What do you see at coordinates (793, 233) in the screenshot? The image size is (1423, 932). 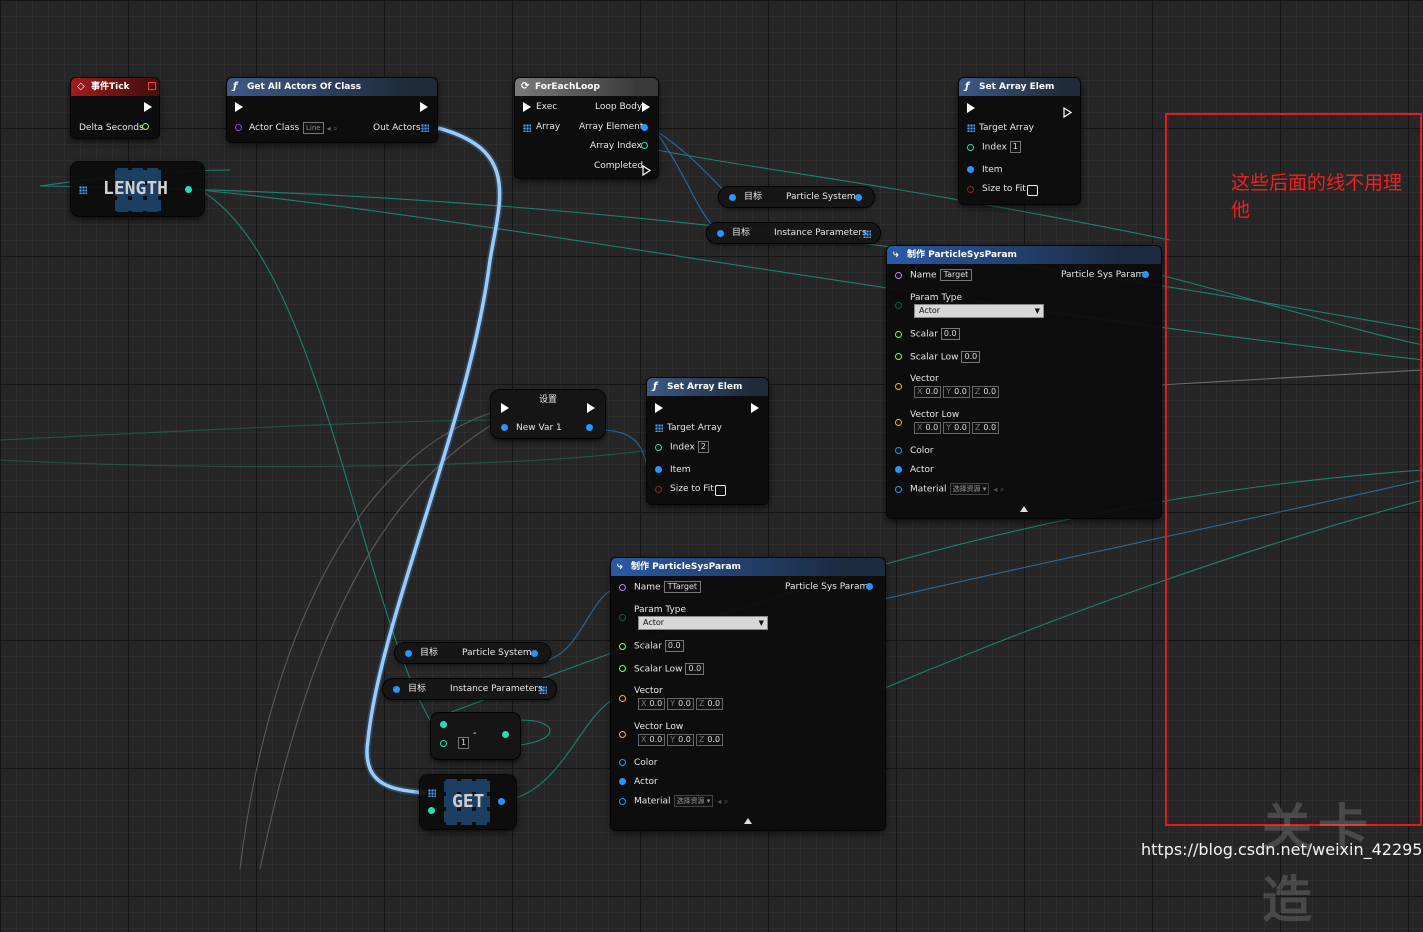 I see `instance-parameters-getter-top: 目标 Instance Parameters` at bounding box center [793, 233].